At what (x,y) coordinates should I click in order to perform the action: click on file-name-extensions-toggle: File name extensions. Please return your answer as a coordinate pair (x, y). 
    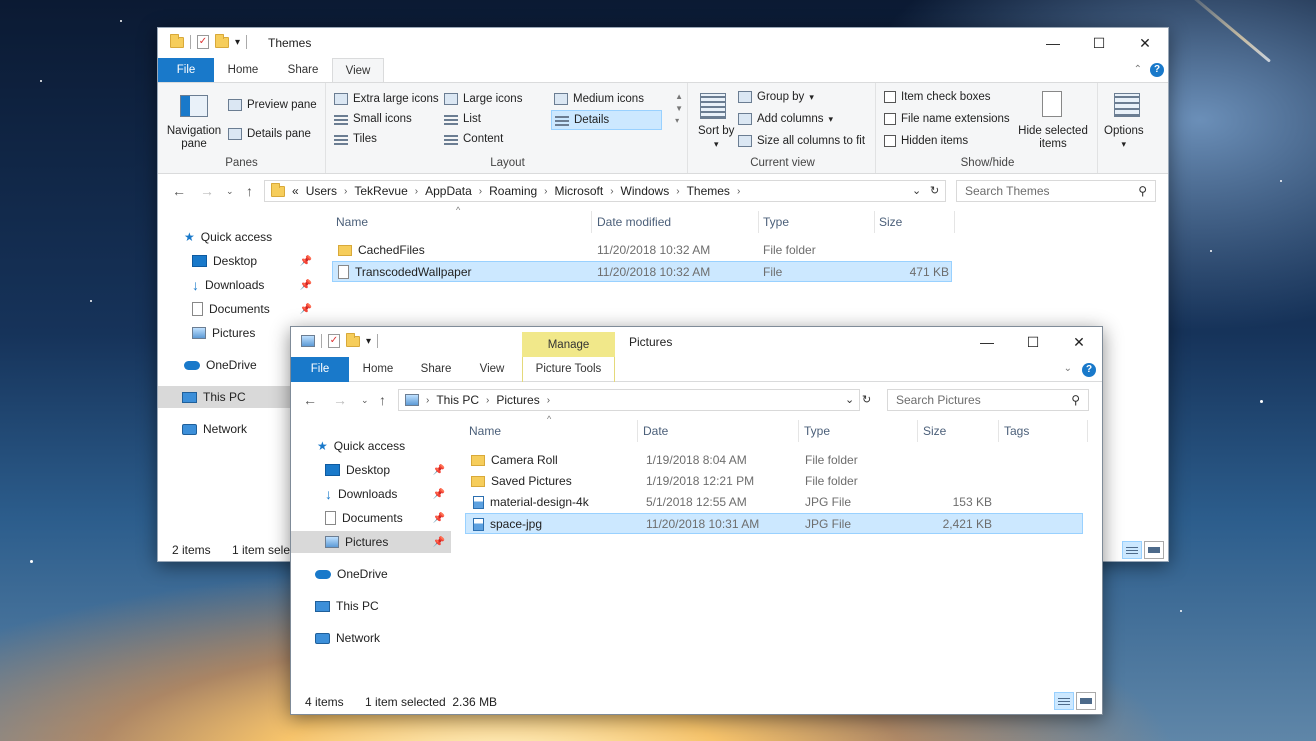
    Looking at the image, I should click on (947, 119).